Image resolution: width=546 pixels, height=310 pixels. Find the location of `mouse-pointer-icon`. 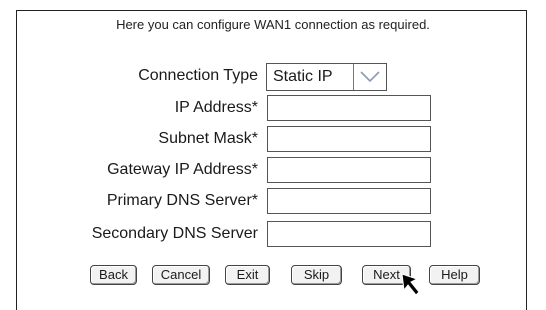

mouse-pointer-icon is located at coordinates (410, 284).